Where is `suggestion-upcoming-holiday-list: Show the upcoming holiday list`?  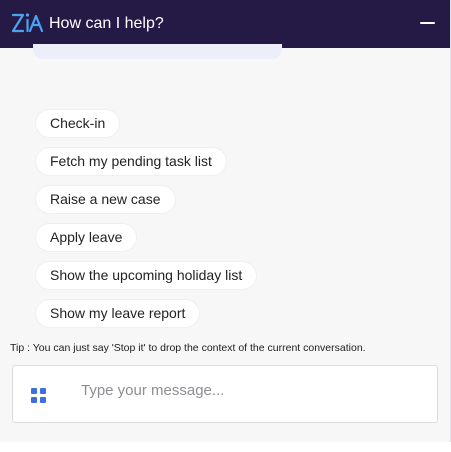 suggestion-upcoming-holiday-list: Show the upcoming holiday list is located at coordinates (146, 275).